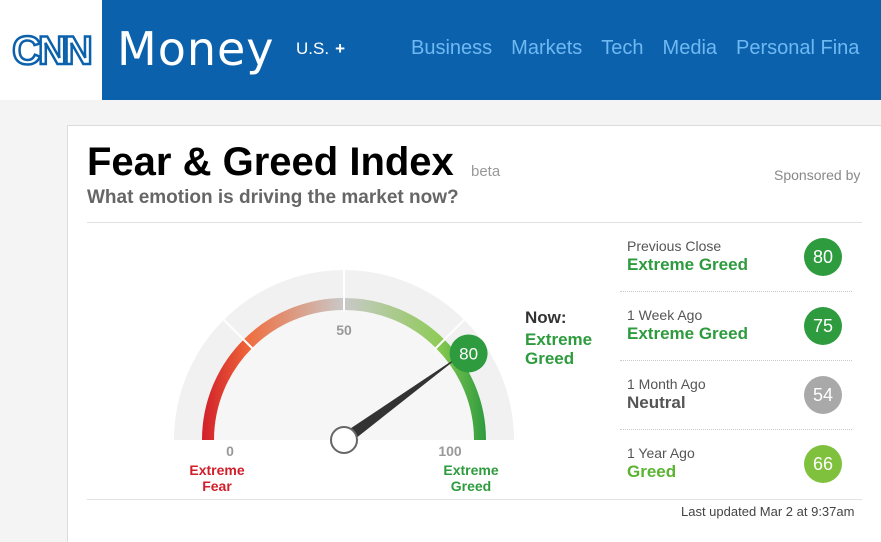 The height and width of the screenshot is (542, 881). I want to click on caption-extreme-greed-1: Extreme, so click(470, 470).